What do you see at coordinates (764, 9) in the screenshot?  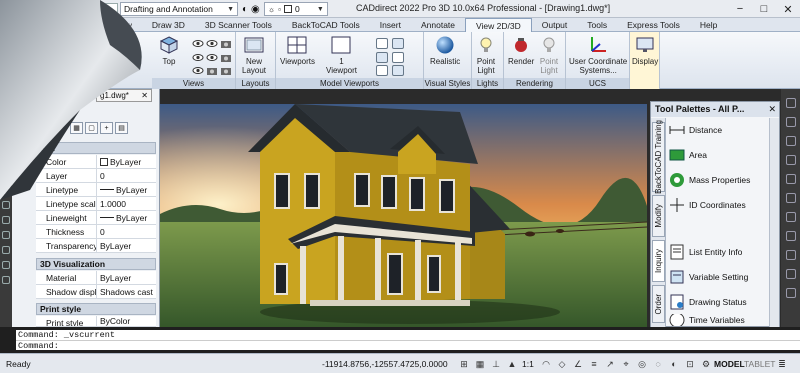 I see `maximize-button: □` at bounding box center [764, 9].